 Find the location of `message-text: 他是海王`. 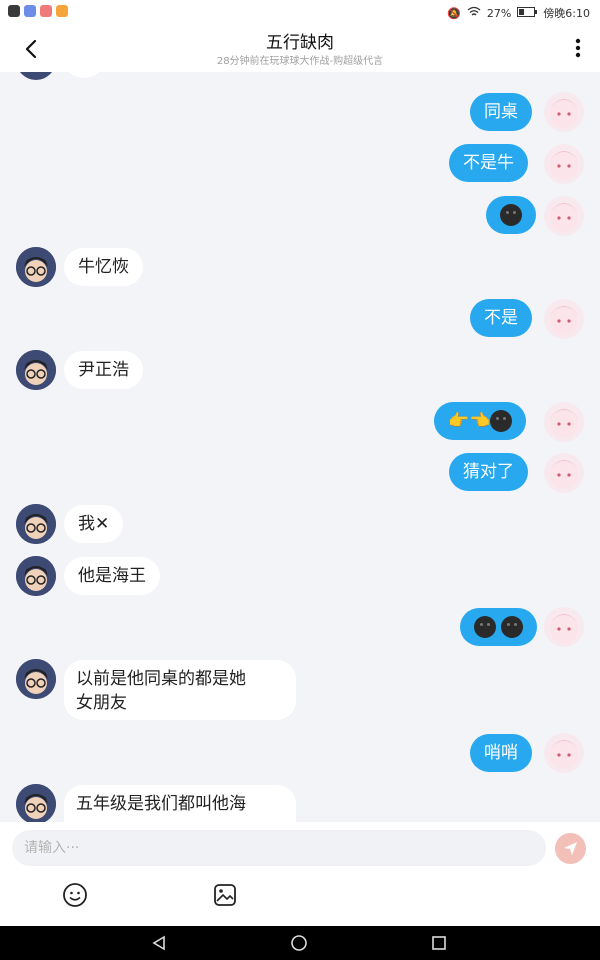

message-text: 他是海王 is located at coordinates (112, 576).